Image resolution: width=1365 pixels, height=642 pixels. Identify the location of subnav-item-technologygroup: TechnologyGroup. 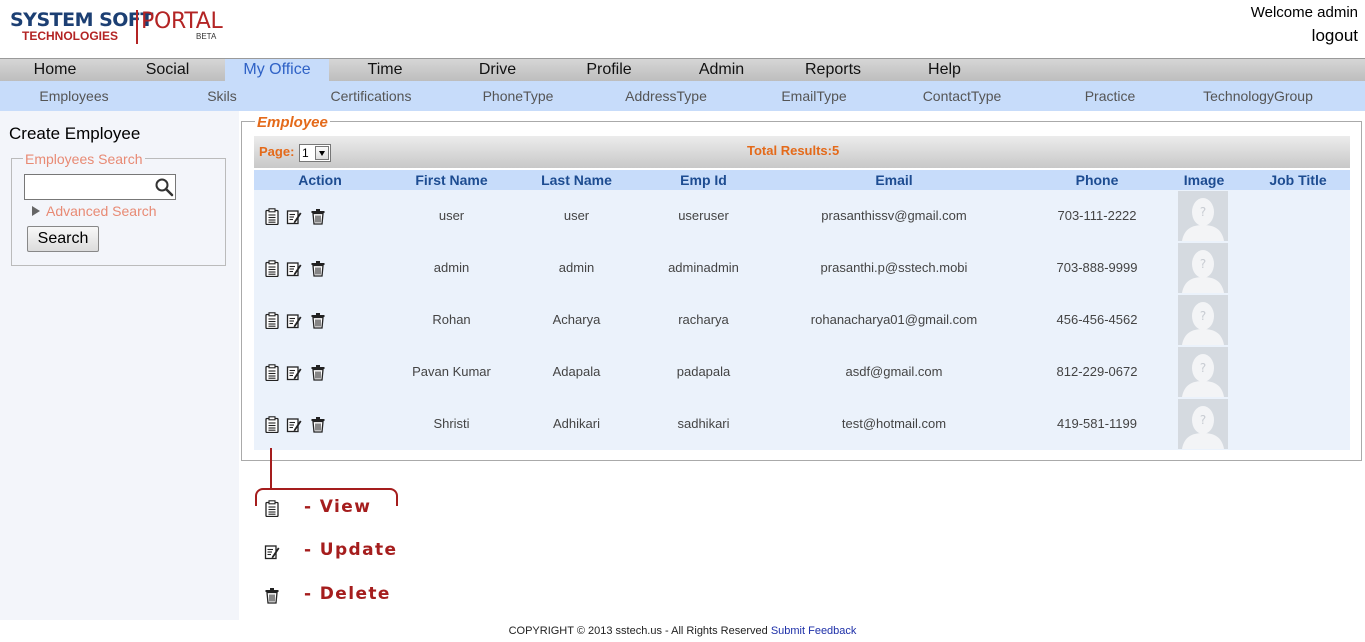
(1258, 96).